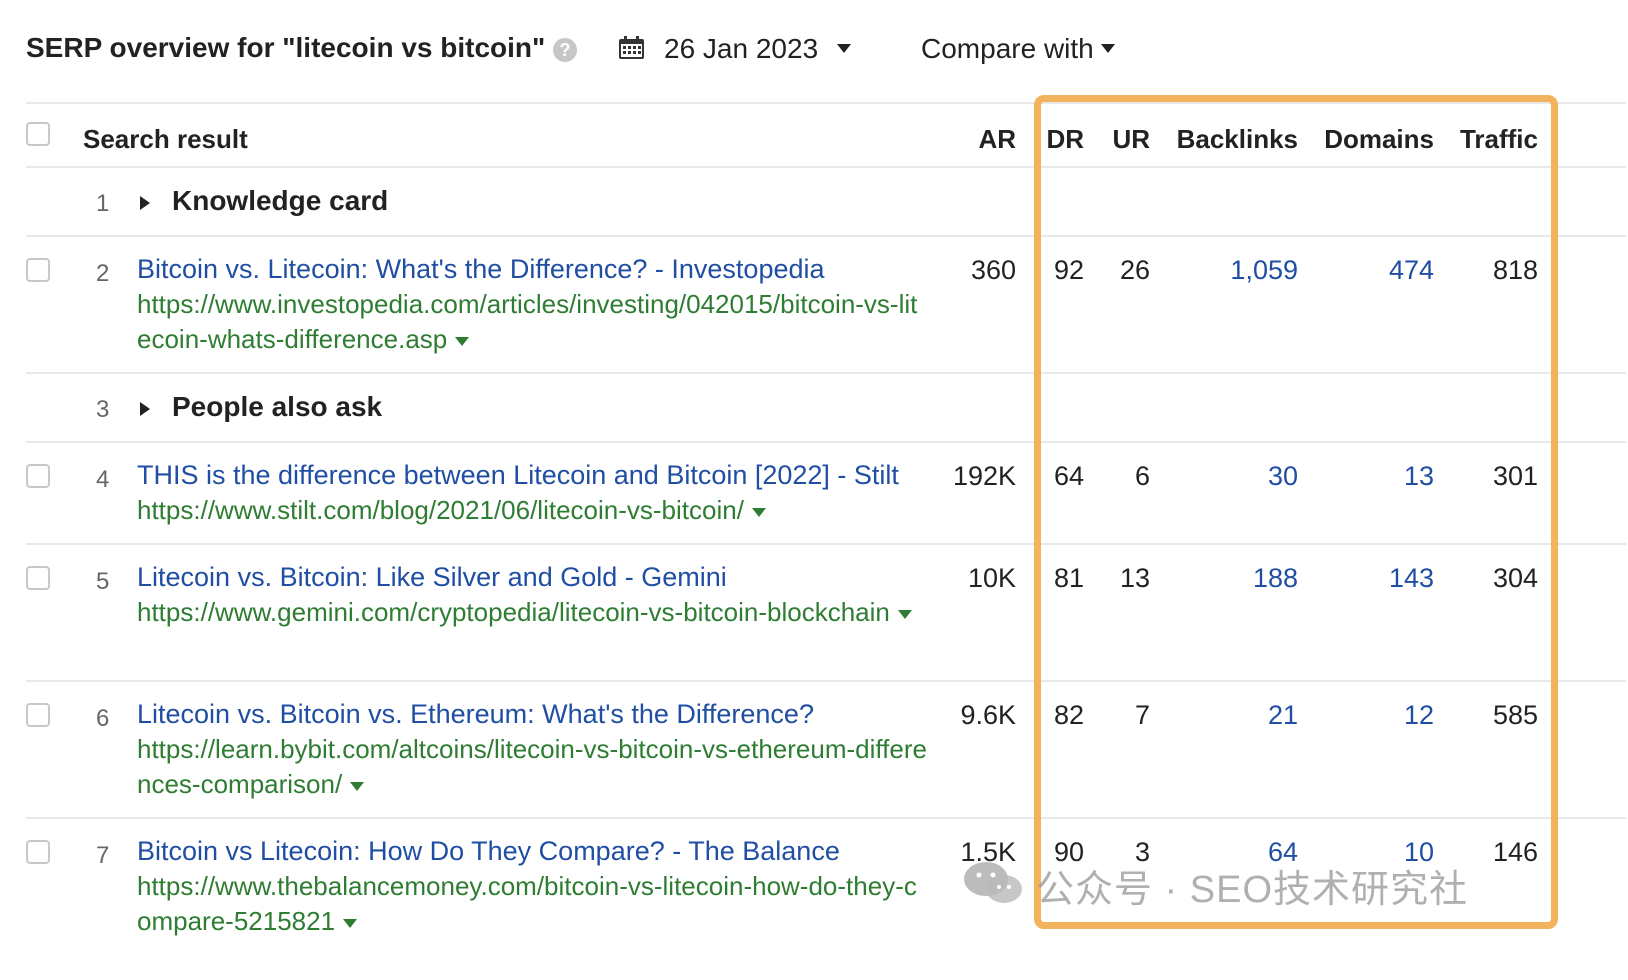  I want to click on column-header-search-result: Search result, so click(165, 139).